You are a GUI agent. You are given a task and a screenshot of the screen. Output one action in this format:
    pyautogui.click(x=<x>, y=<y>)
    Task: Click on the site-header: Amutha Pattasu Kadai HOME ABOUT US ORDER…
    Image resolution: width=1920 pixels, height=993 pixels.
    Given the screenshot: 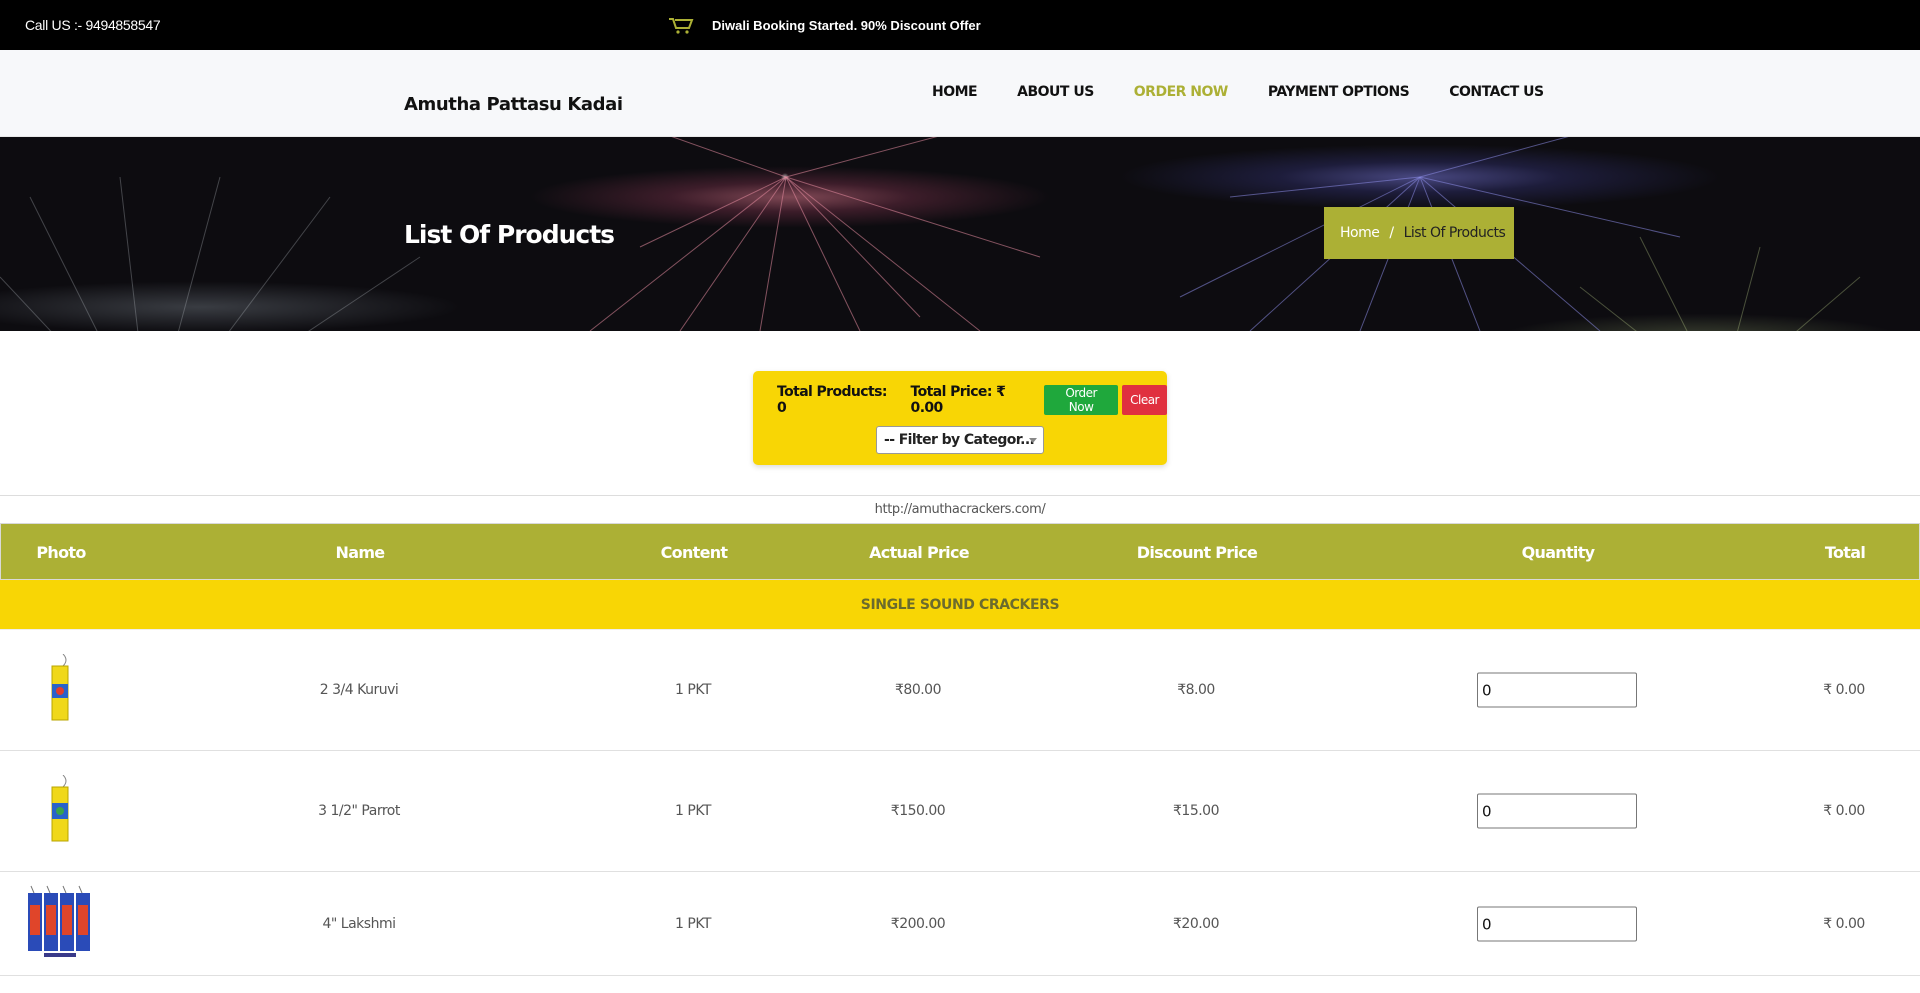 What is the action you would take?
    pyautogui.click(x=960, y=93)
    